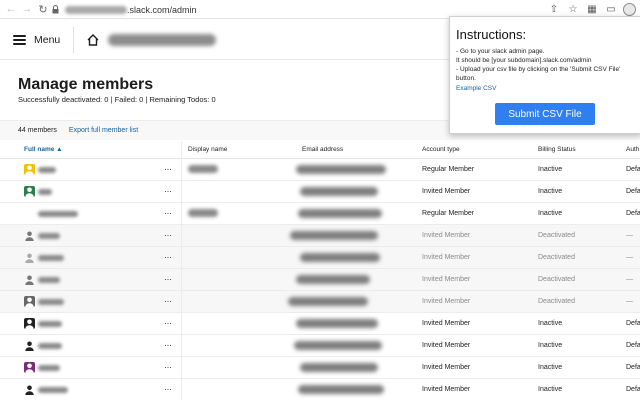 The width and height of the screenshot is (640, 400). Describe the element at coordinates (207, 149) in the screenshot. I see `column-display-name: Display name` at that location.